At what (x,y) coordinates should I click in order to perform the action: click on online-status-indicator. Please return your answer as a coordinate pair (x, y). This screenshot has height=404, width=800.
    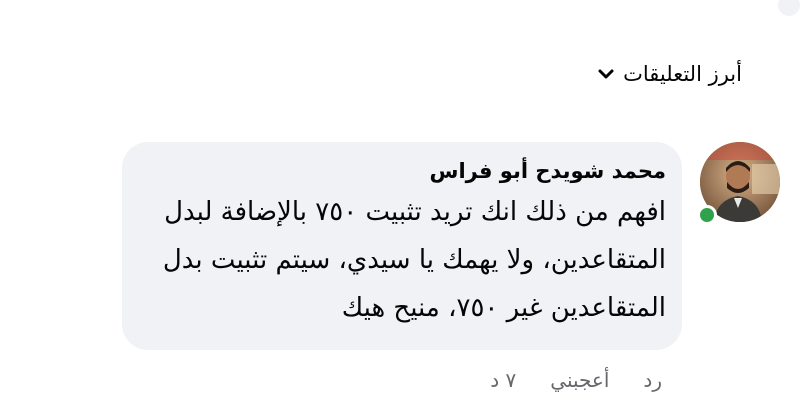
    Looking at the image, I should click on (707, 215).